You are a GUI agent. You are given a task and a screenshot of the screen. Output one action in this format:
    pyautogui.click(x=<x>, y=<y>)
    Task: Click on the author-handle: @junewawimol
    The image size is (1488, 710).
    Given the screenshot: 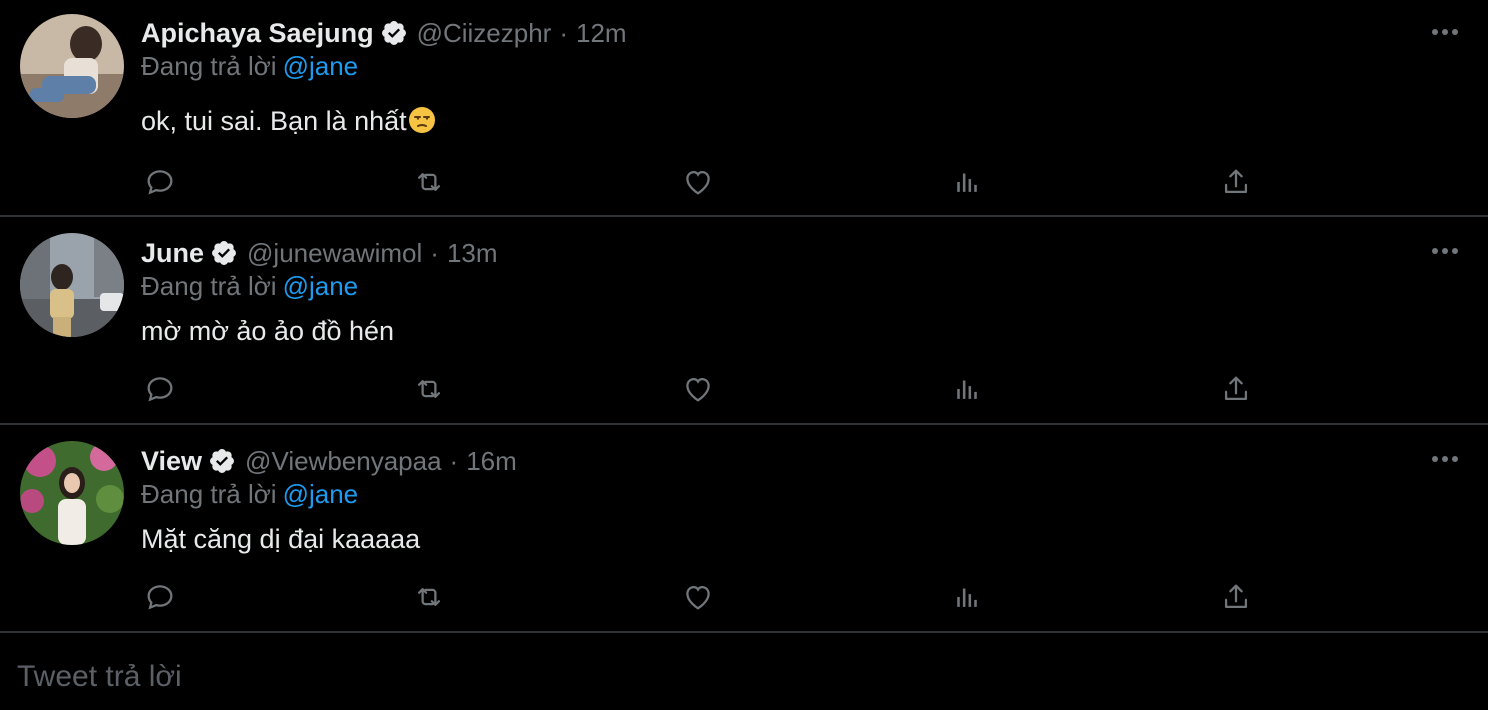 What is the action you would take?
    pyautogui.click(x=334, y=253)
    